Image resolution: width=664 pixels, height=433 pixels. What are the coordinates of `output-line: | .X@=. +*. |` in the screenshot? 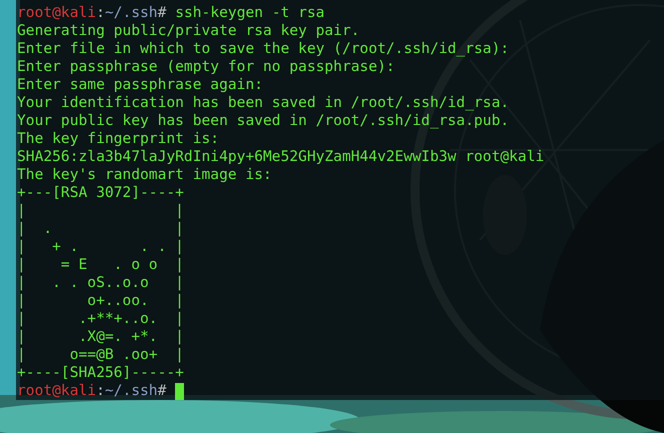 It's located at (100, 337).